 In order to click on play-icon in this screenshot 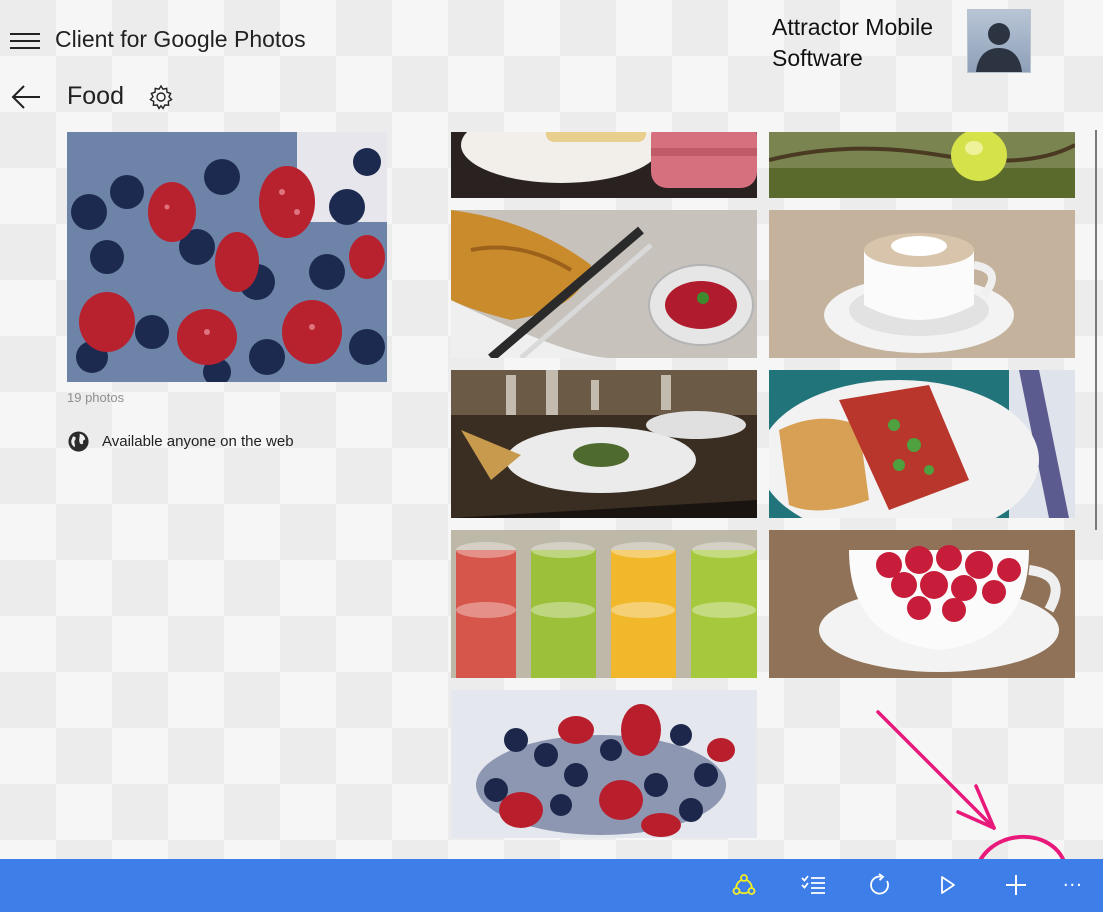, I will do `click(948, 885)`.